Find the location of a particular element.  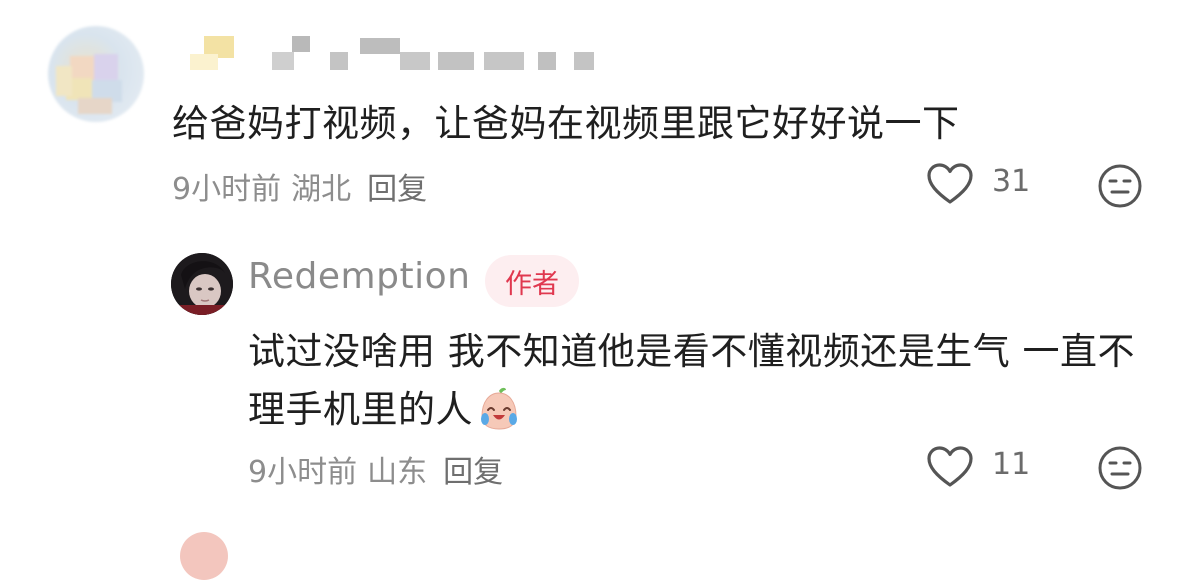

comment-reply-button: 回复 is located at coordinates (397, 189).